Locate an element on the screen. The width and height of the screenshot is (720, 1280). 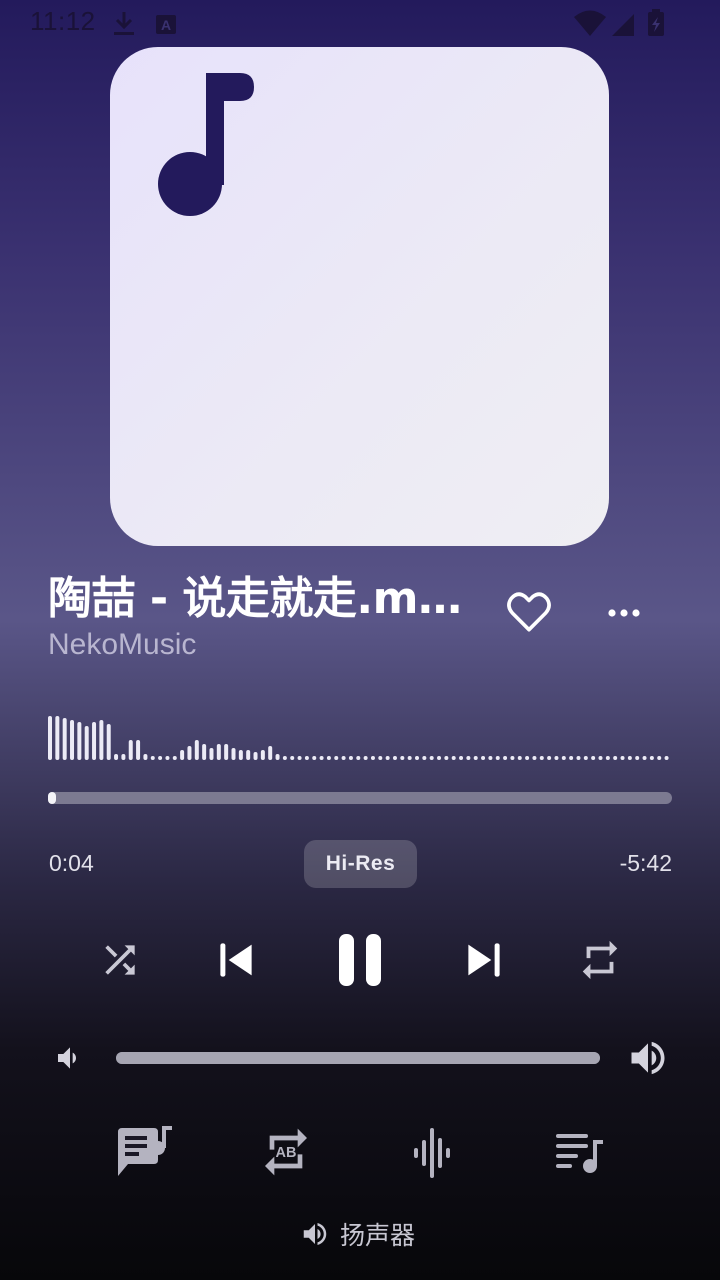
pause-icon is located at coordinates (360, 960).